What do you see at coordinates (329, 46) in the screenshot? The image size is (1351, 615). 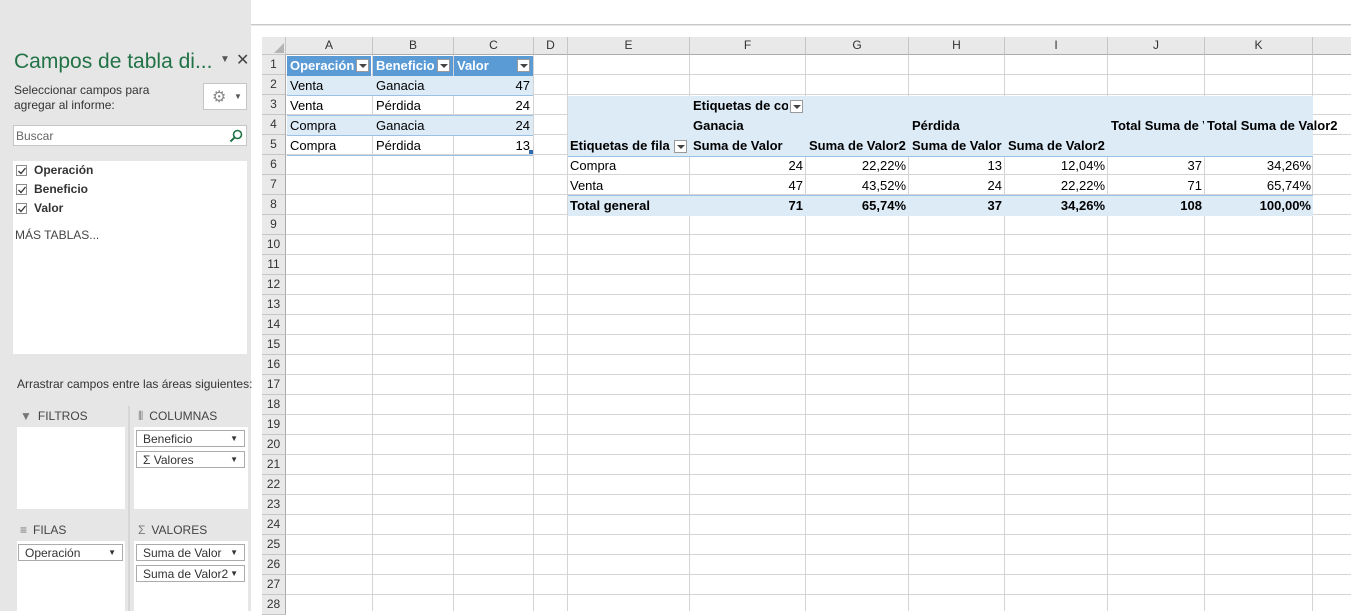 I see `column-header: A` at bounding box center [329, 46].